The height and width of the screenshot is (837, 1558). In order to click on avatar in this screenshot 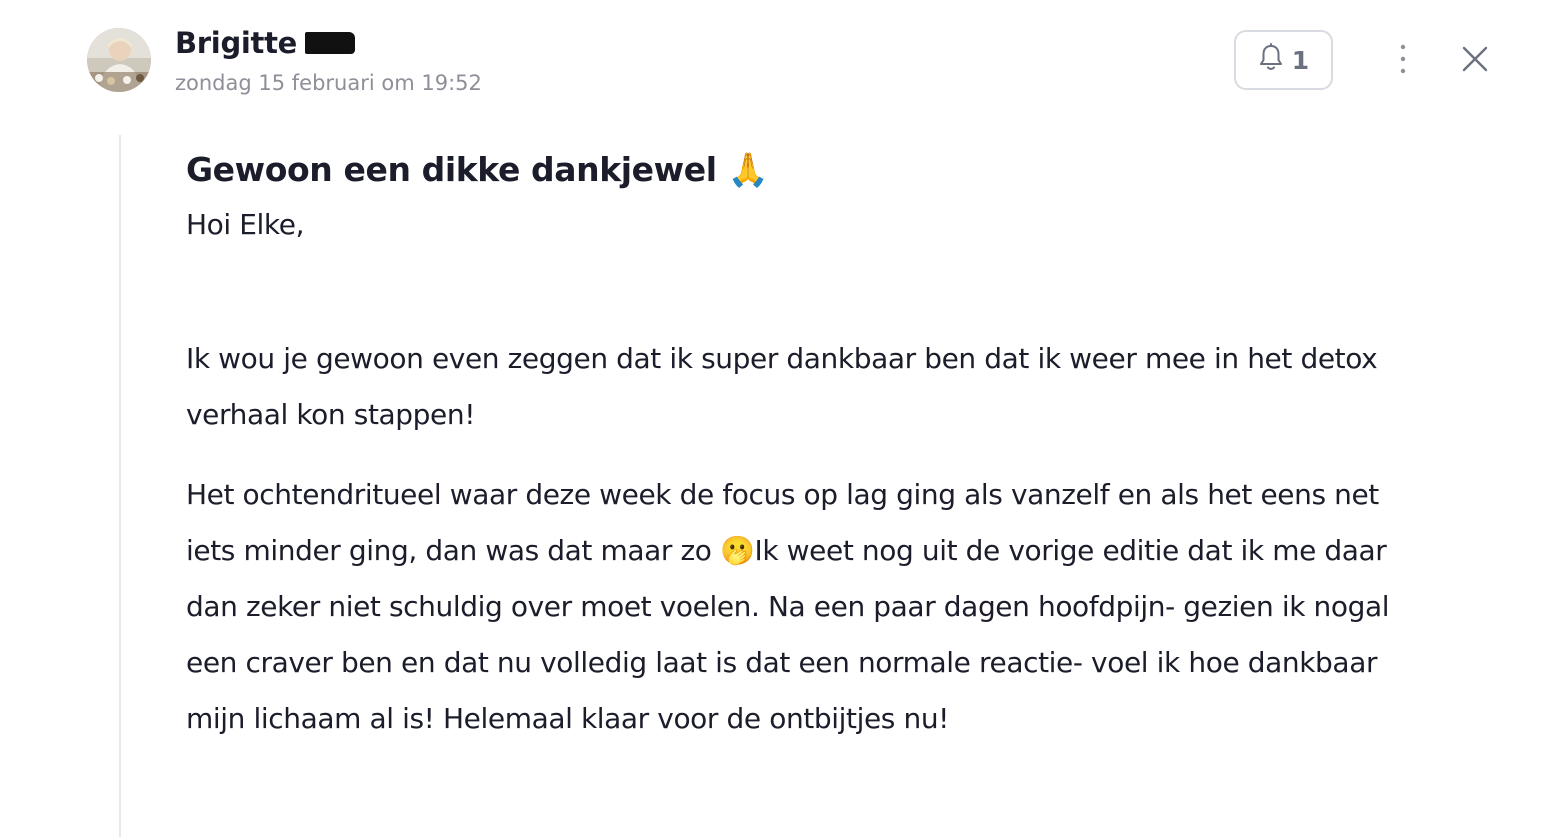, I will do `click(119, 60)`.